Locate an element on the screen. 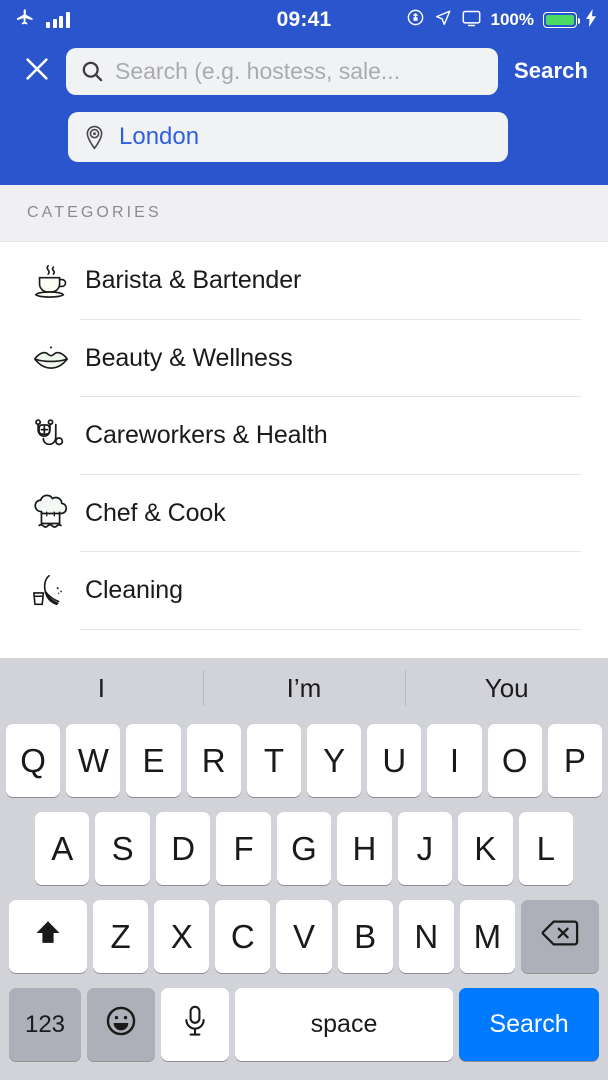 This screenshot has width=608, height=1080. status-bar-right: 100% is located at coordinates (501, 20).